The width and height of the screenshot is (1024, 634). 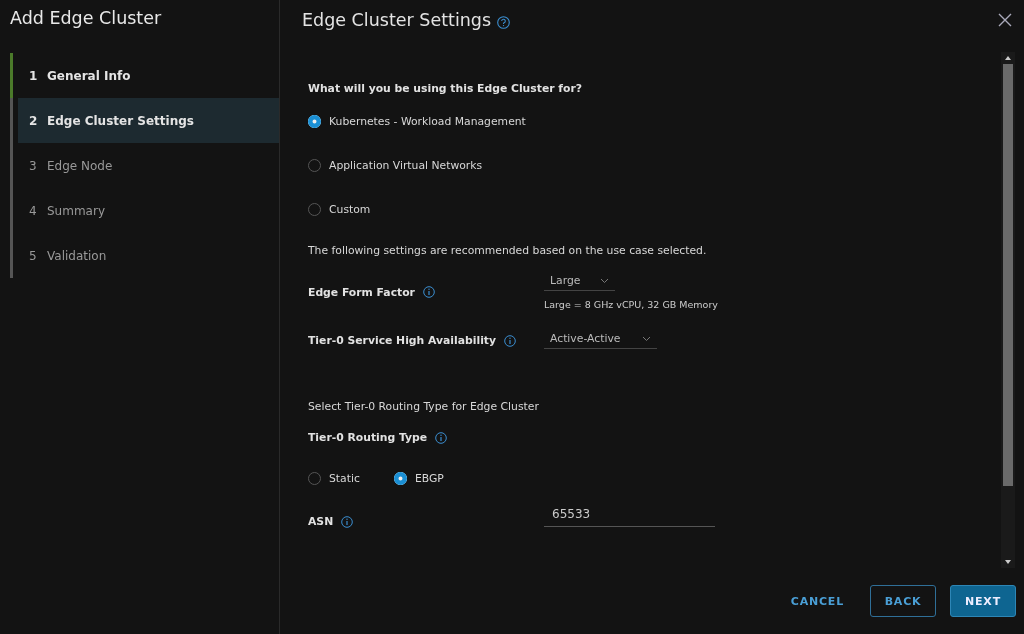 What do you see at coordinates (144, 75) in the screenshot?
I see `wizard-step: 1 General Info` at bounding box center [144, 75].